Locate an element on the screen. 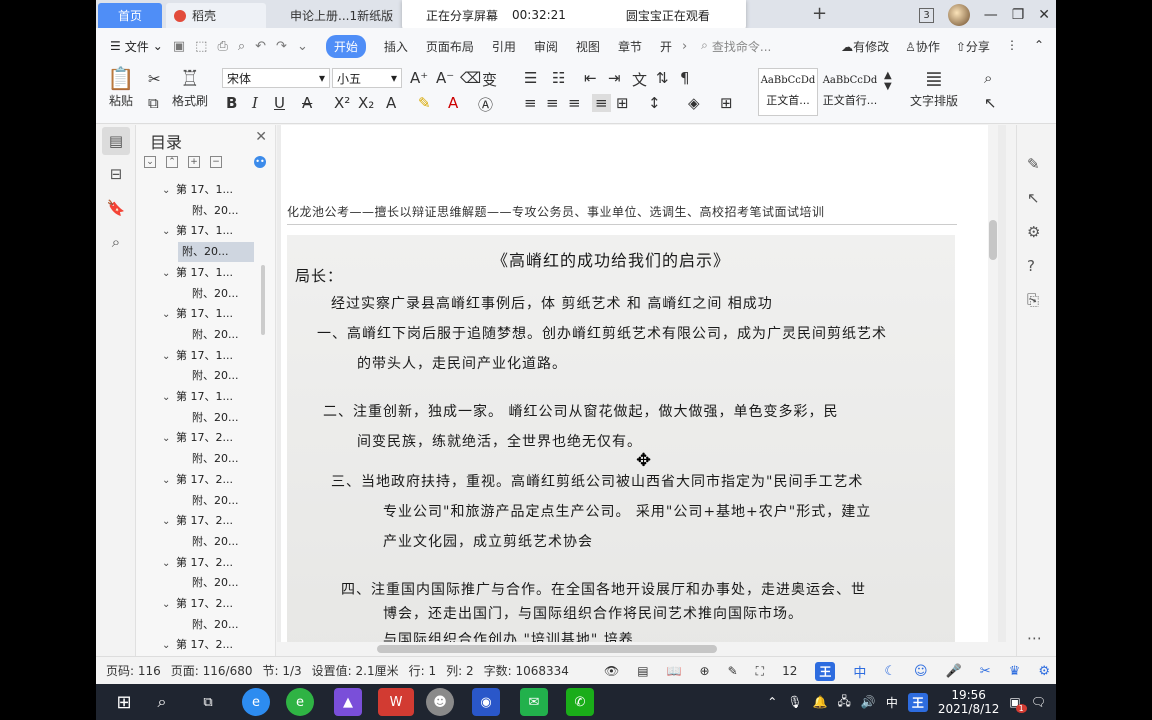 The width and height of the screenshot is (1152, 720). bold-icon: B is located at coordinates (231, 103).